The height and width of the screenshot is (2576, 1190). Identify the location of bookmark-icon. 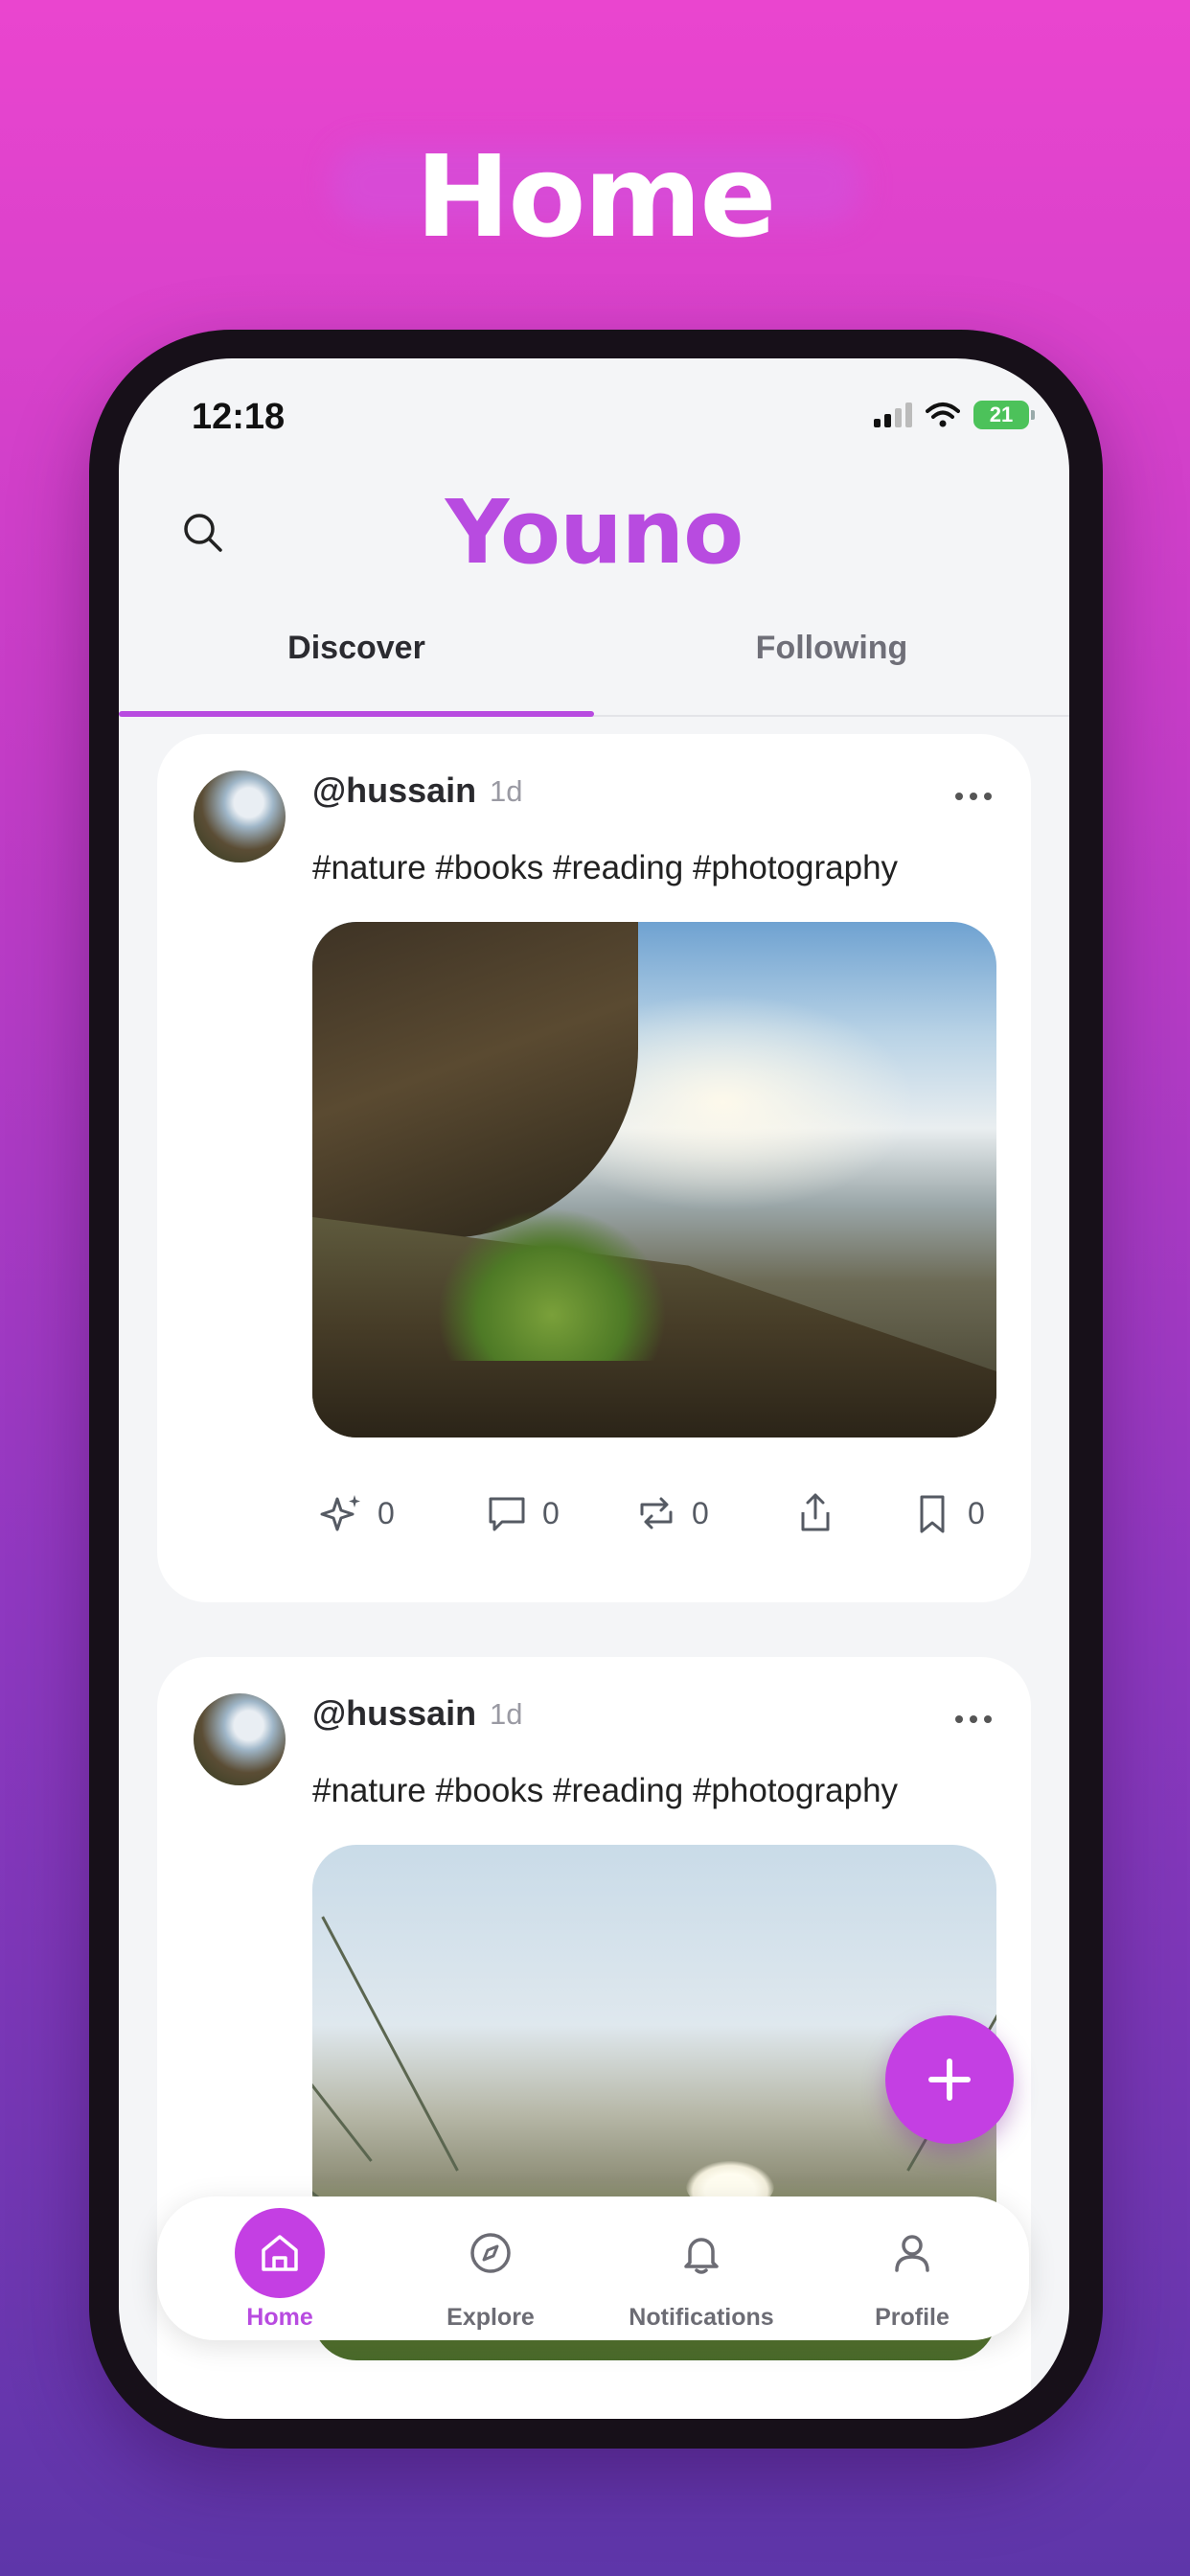
(933, 1514).